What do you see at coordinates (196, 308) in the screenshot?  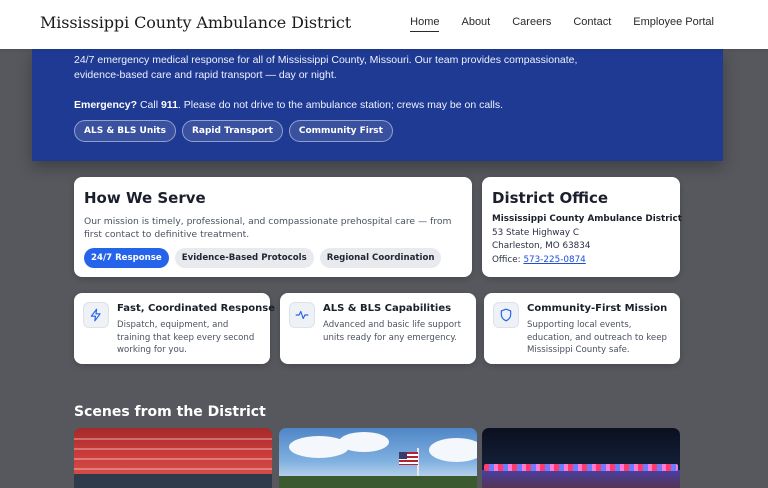 I see `feature-title: Fast, Coordinated Response` at bounding box center [196, 308].